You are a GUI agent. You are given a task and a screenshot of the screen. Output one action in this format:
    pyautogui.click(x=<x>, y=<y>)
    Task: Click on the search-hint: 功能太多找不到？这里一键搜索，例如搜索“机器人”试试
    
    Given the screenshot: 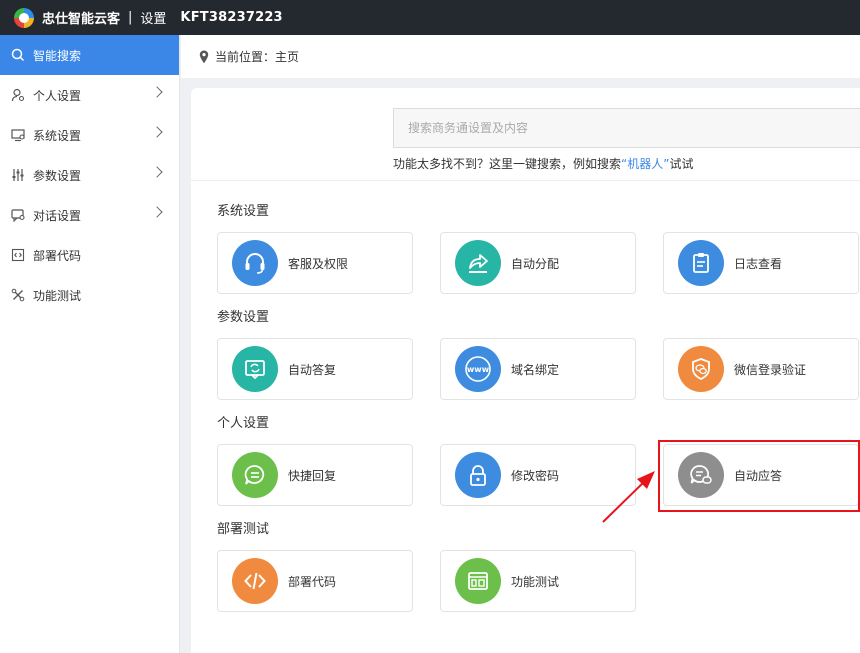 What is the action you would take?
    pyautogui.click(x=543, y=163)
    